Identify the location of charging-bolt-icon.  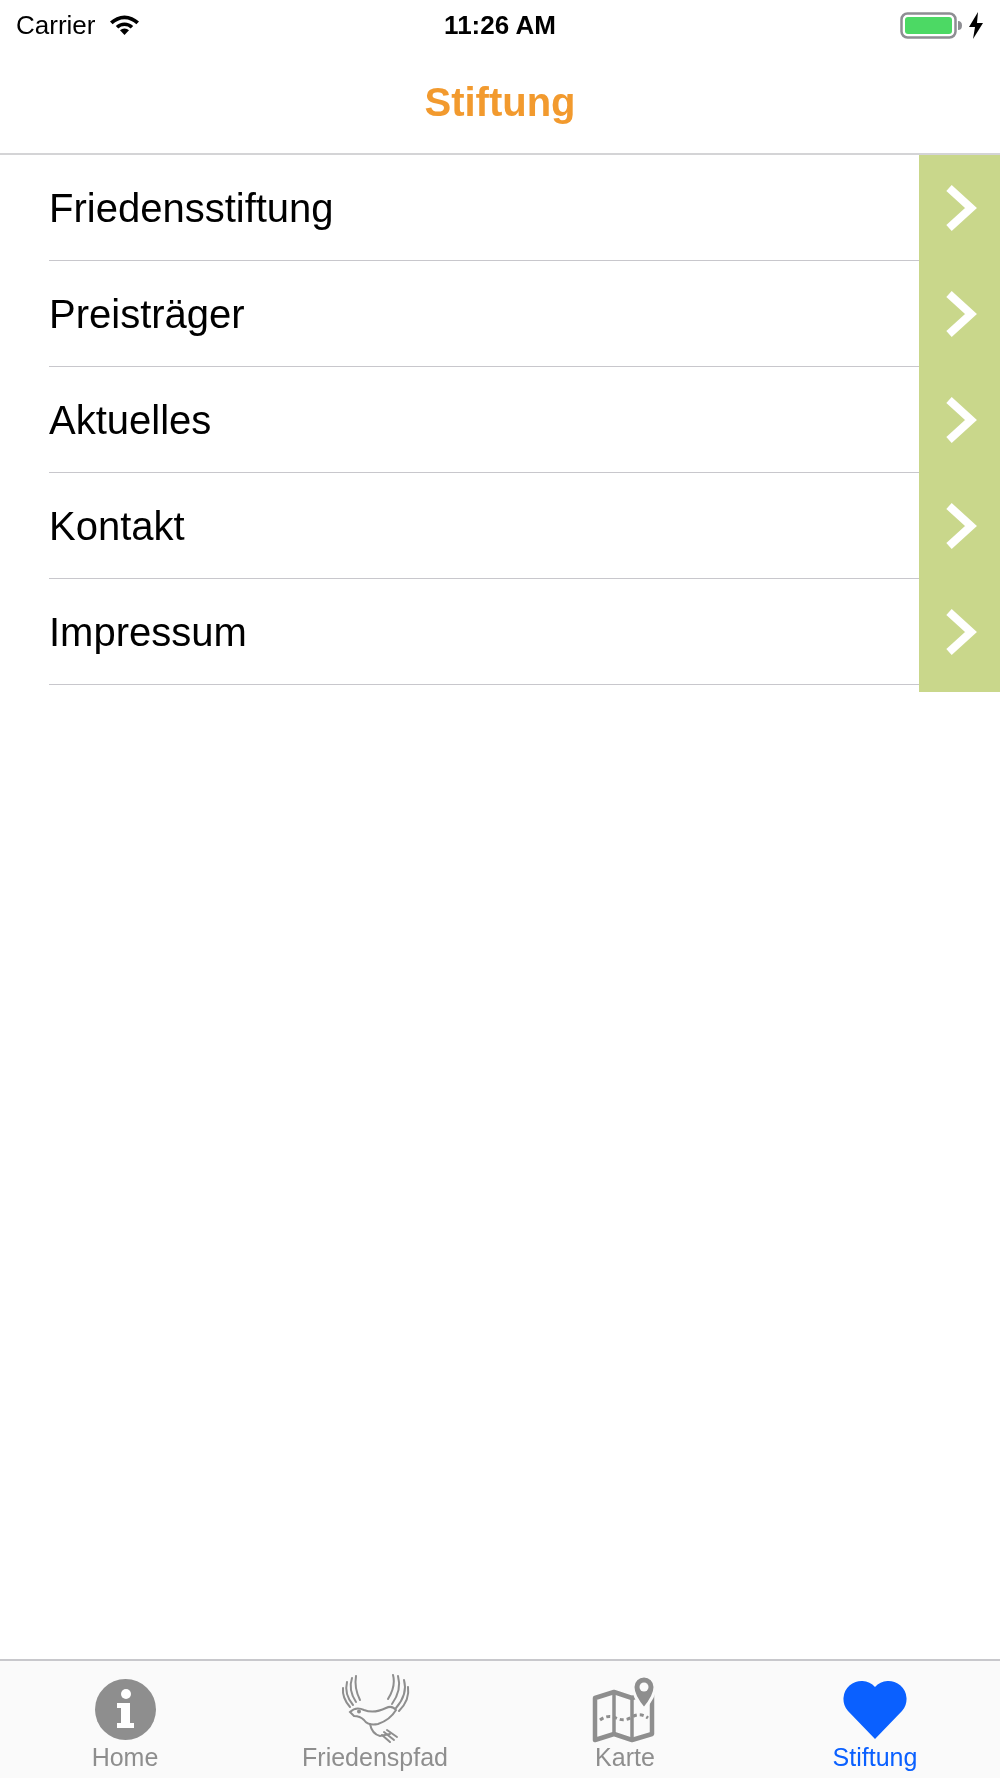
(976, 25).